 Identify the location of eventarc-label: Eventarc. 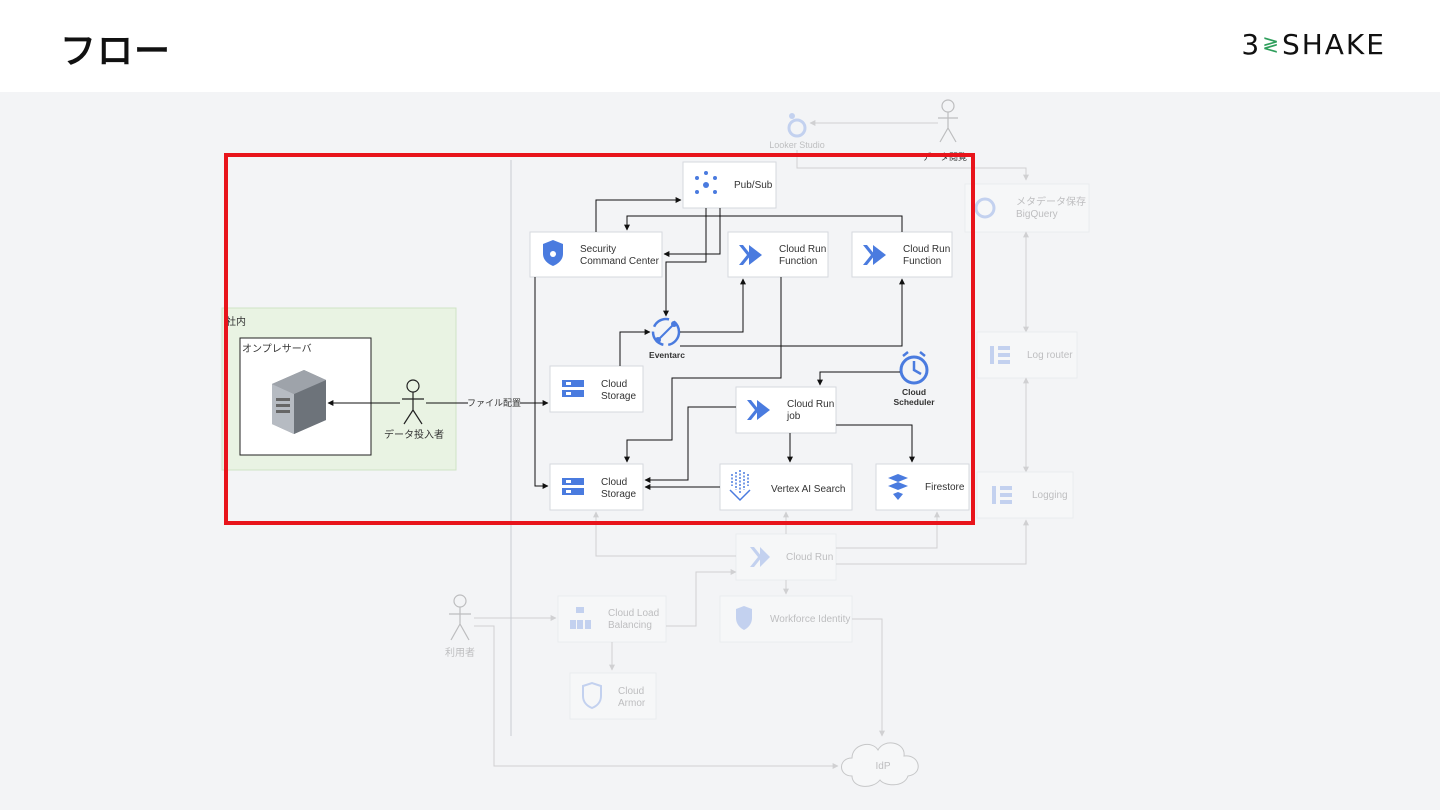
(667, 355).